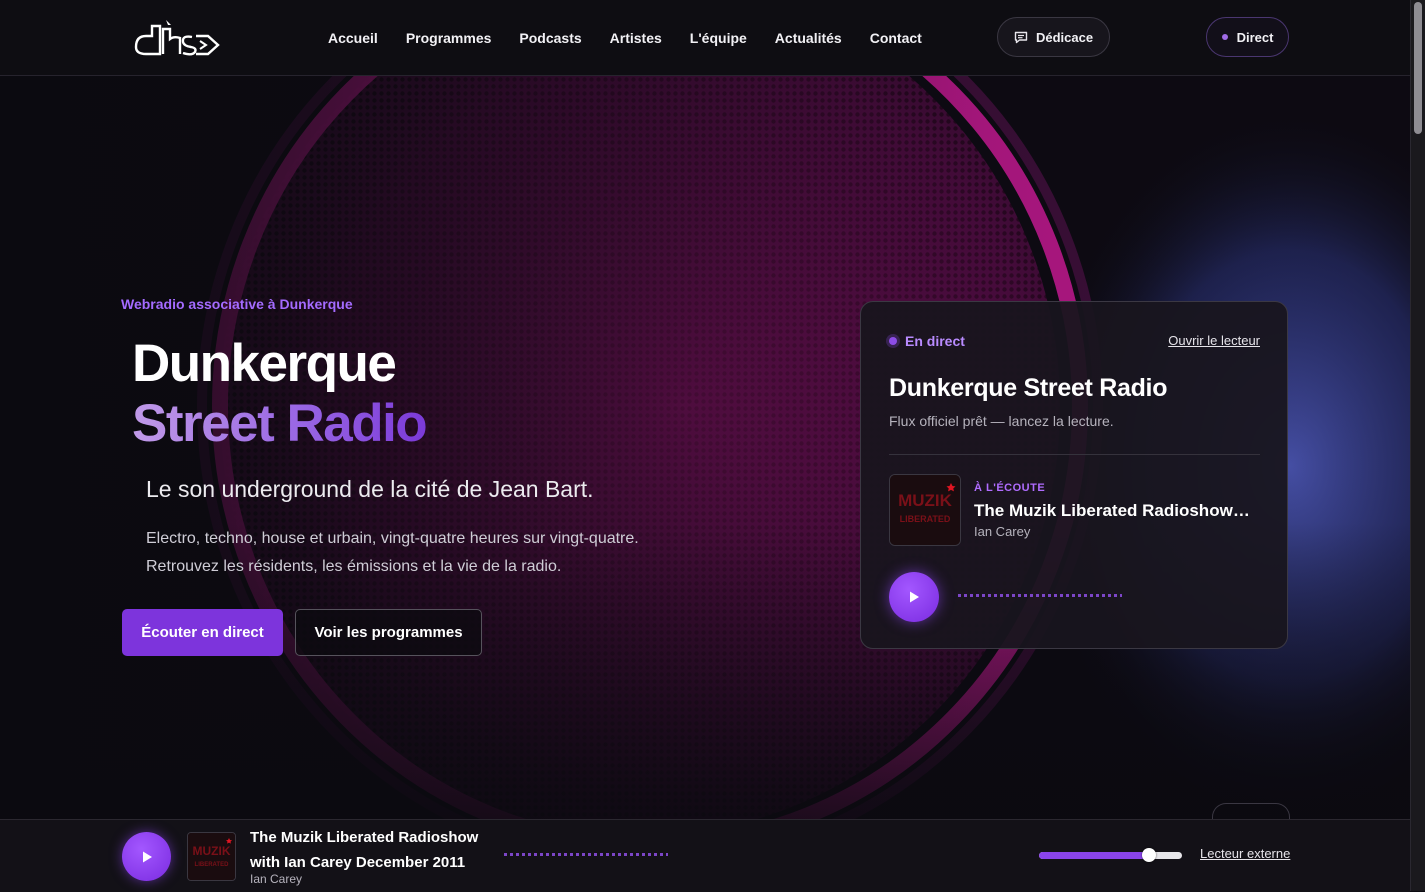 The height and width of the screenshot is (892, 1425). Describe the element at coordinates (1040, 595) in the screenshot. I see `card-waveform` at that location.